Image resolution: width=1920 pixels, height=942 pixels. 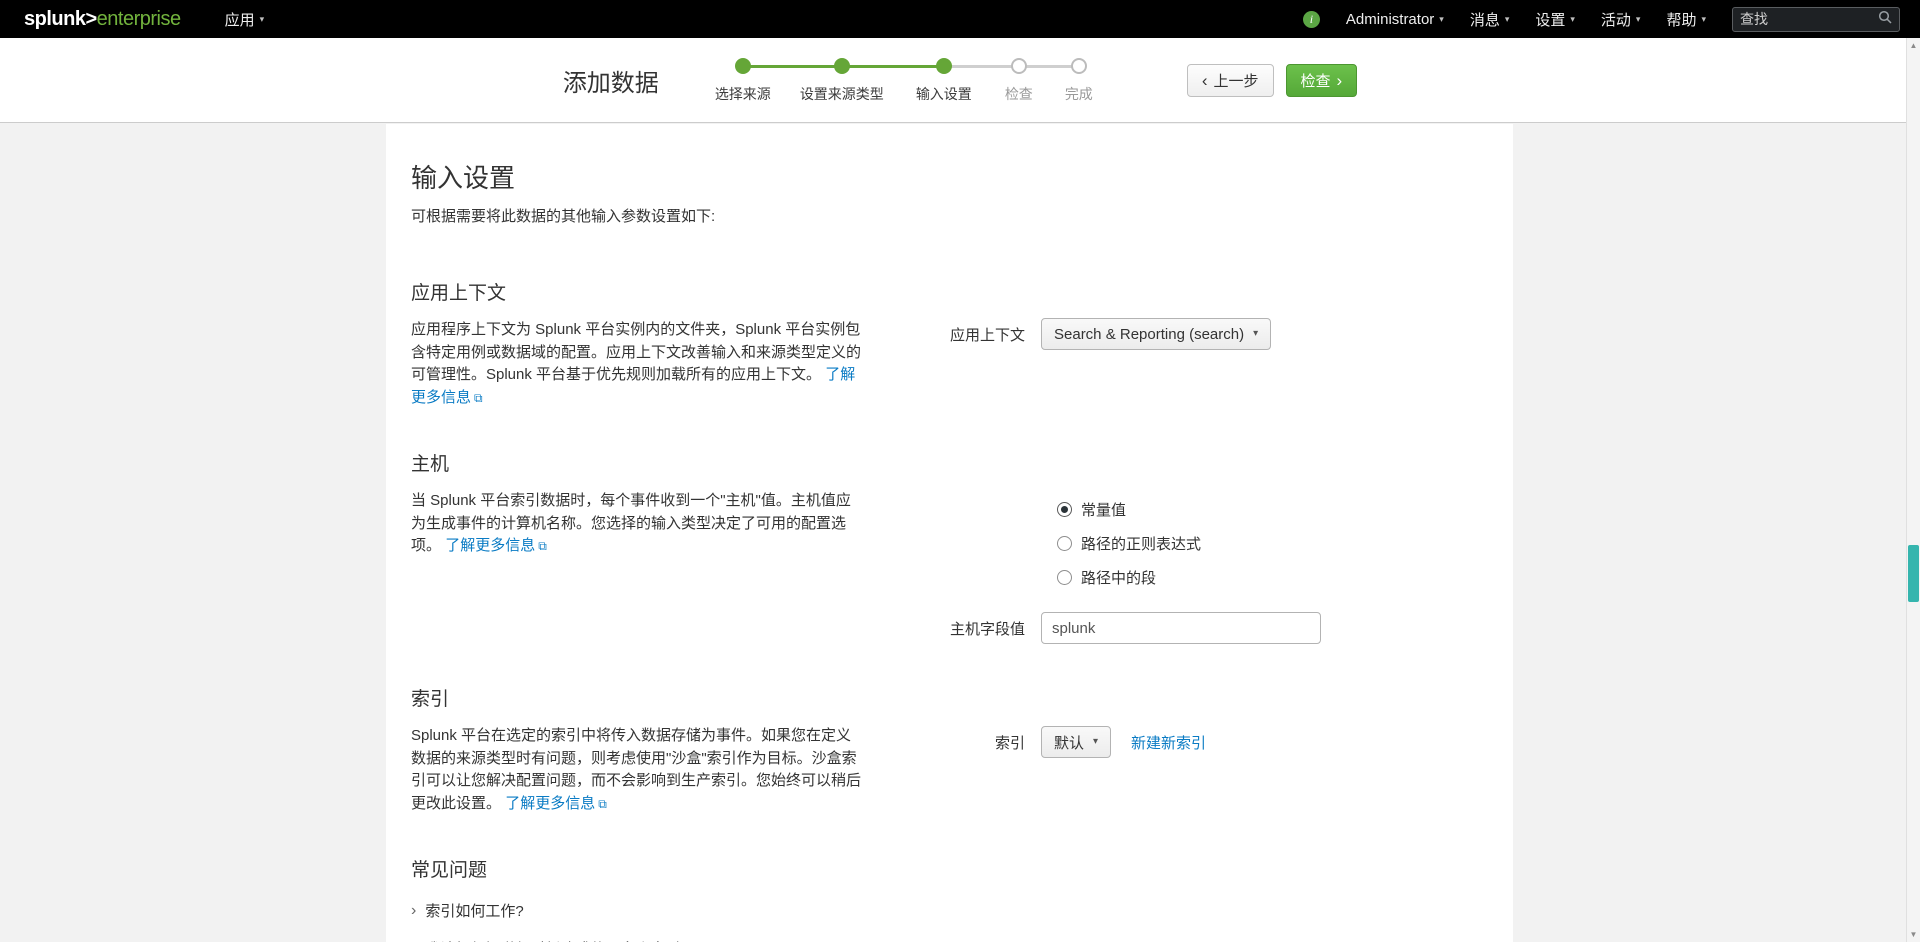 What do you see at coordinates (987, 335) in the screenshot?
I see `app-context-field-label: 应用上下文` at bounding box center [987, 335].